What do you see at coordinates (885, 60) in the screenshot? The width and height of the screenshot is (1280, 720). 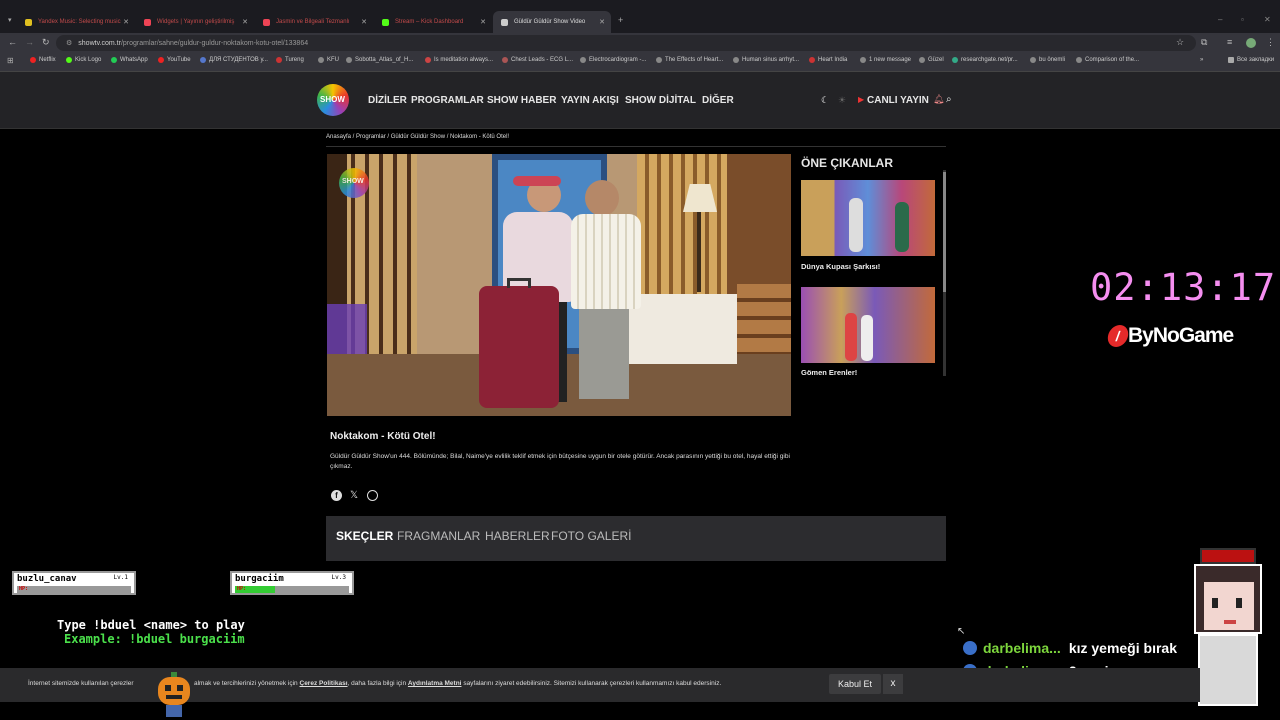 I see `bookmark-item: 1 new message` at bounding box center [885, 60].